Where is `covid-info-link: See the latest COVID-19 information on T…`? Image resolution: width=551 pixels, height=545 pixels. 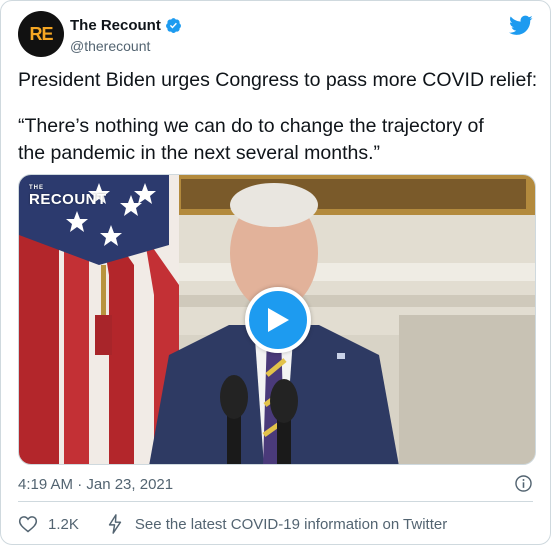 covid-info-link: See the latest COVID-19 information on T… is located at coordinates (277, 524).